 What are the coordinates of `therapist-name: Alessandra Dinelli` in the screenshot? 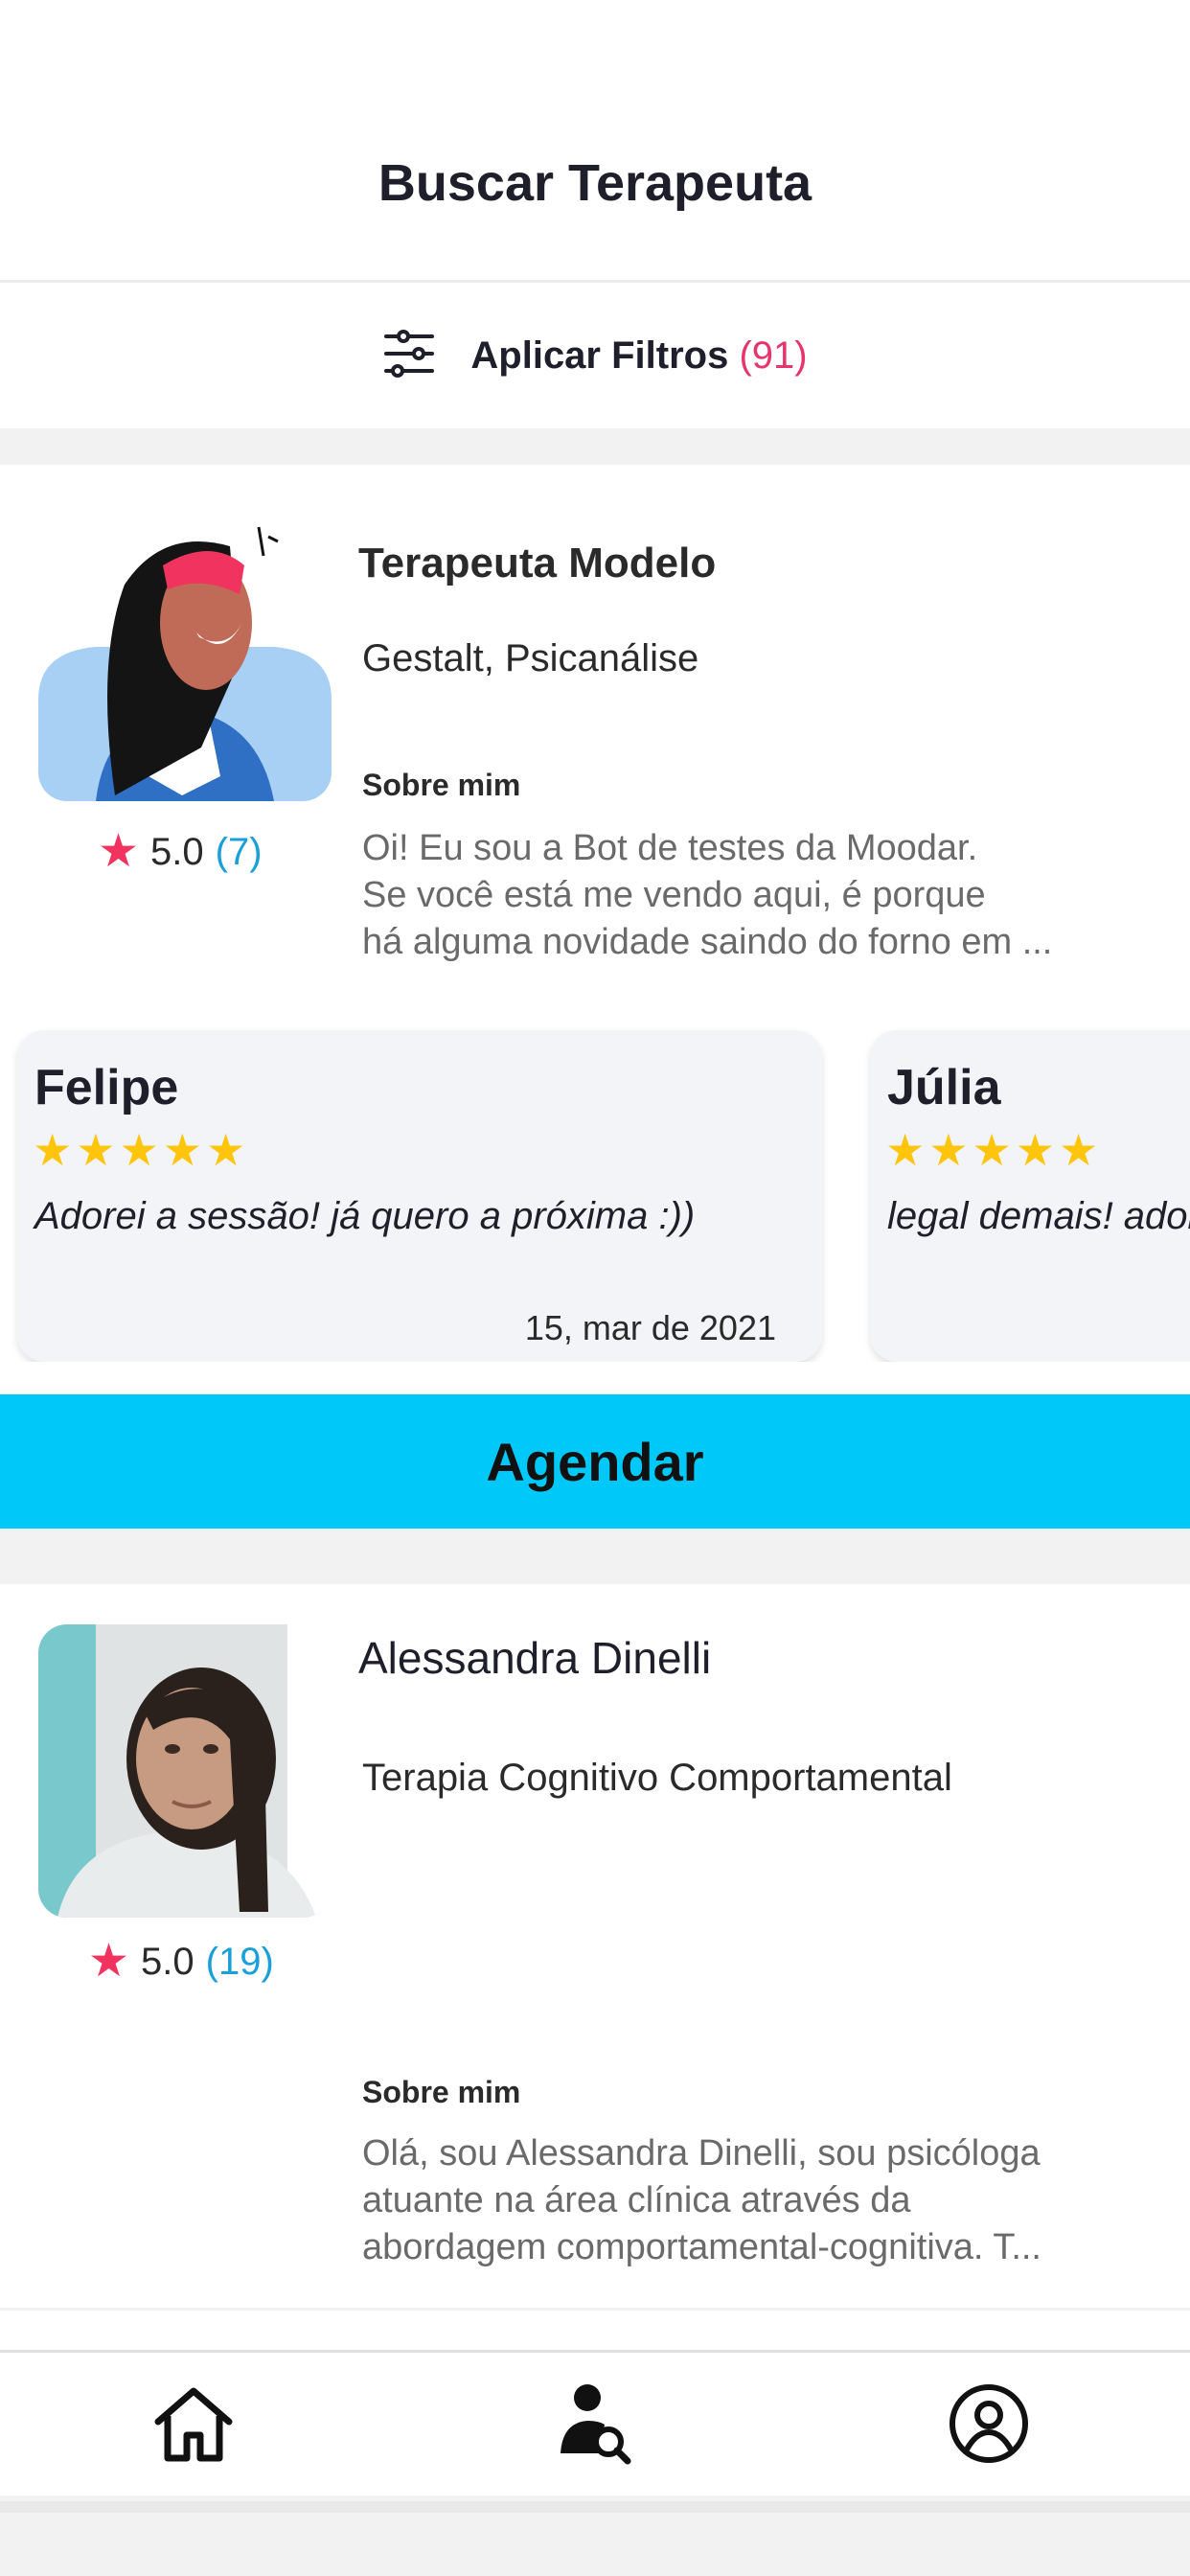 It's located at (535, 1658).